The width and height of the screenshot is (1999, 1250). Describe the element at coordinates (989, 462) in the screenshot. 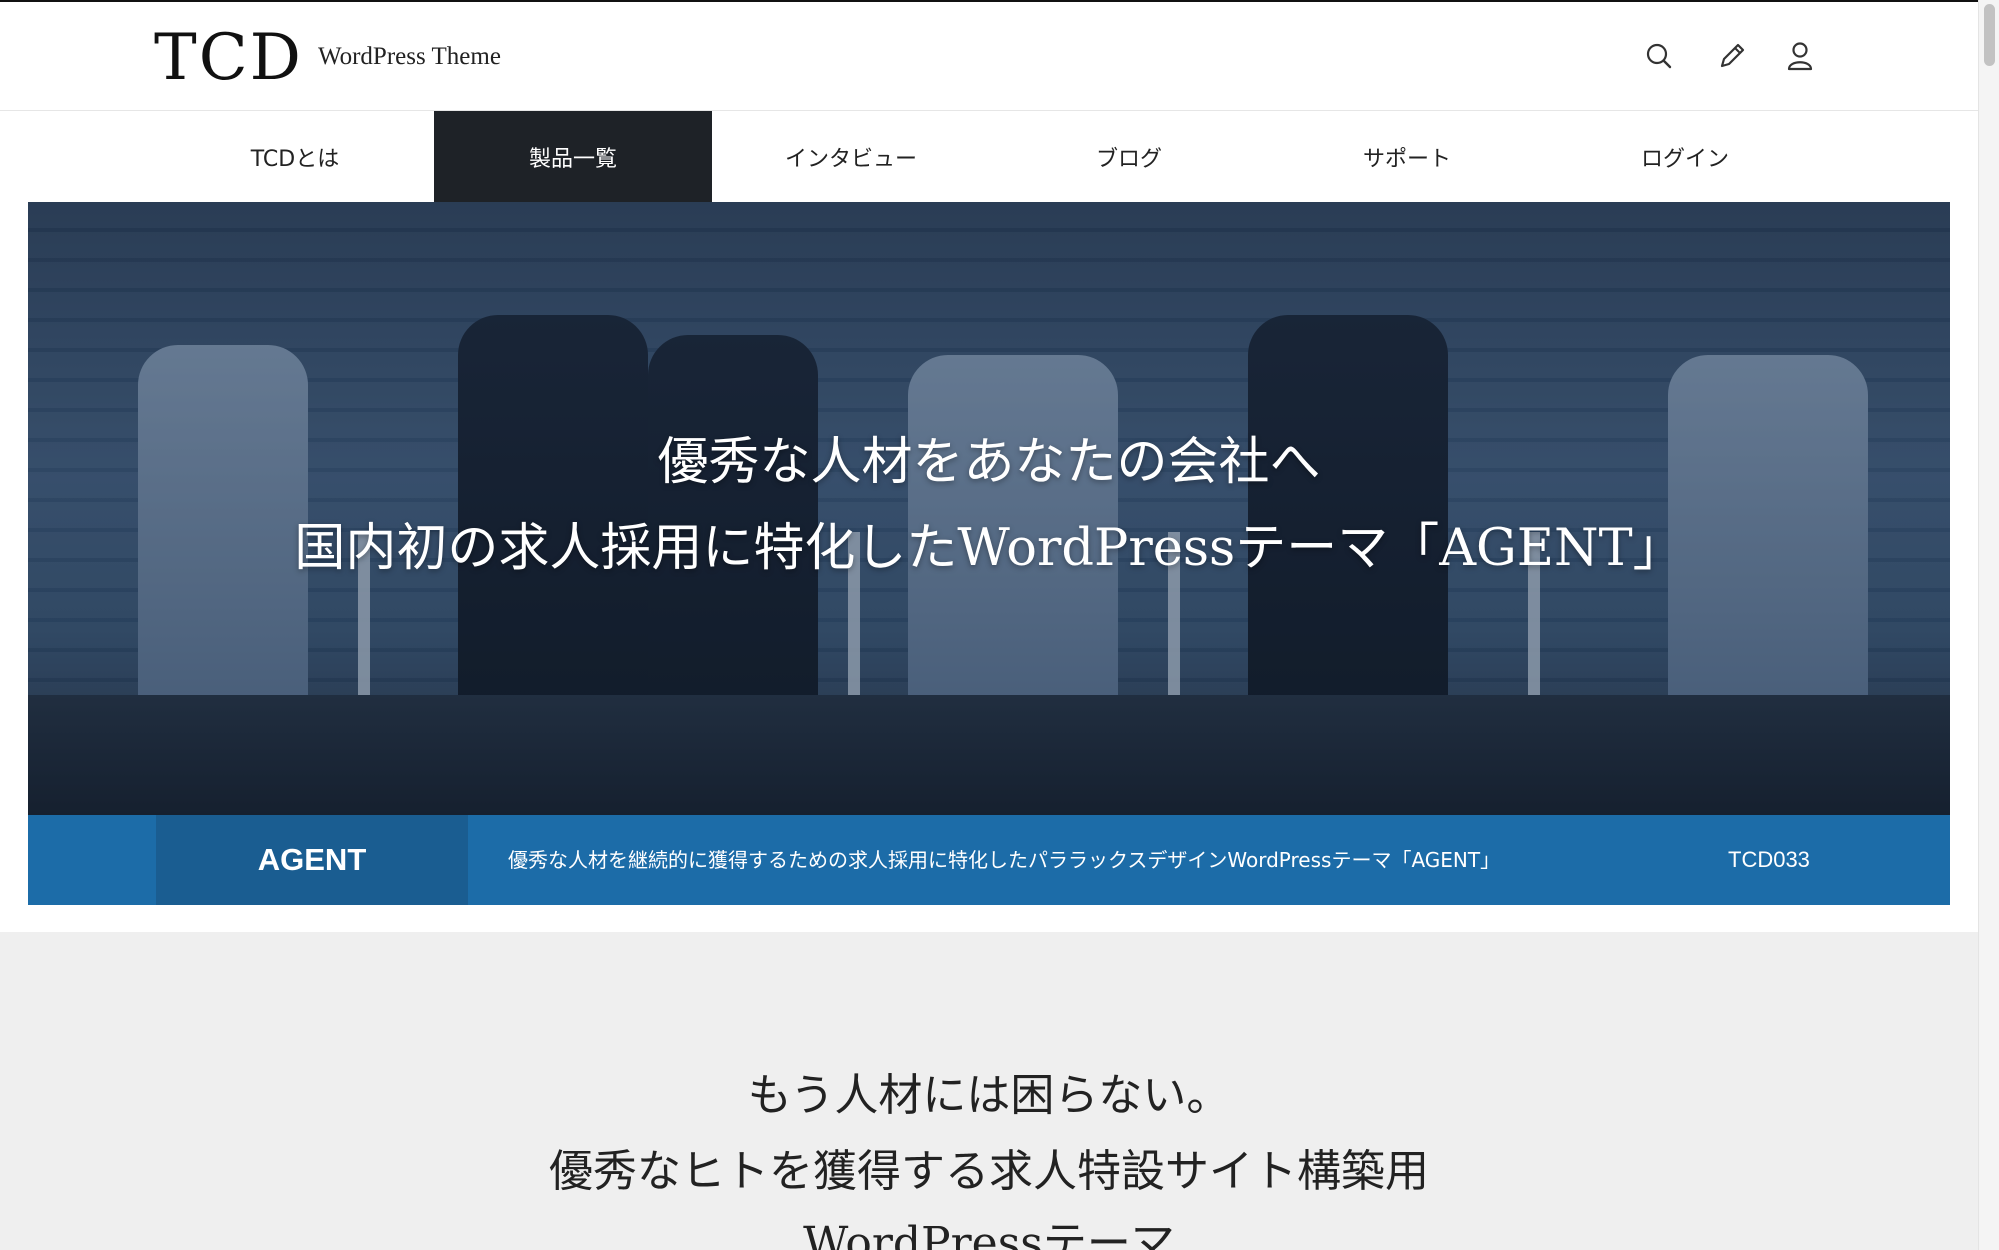

I see `hero-headline-1: 優秀な人材をあなたの会社へ` at that location.